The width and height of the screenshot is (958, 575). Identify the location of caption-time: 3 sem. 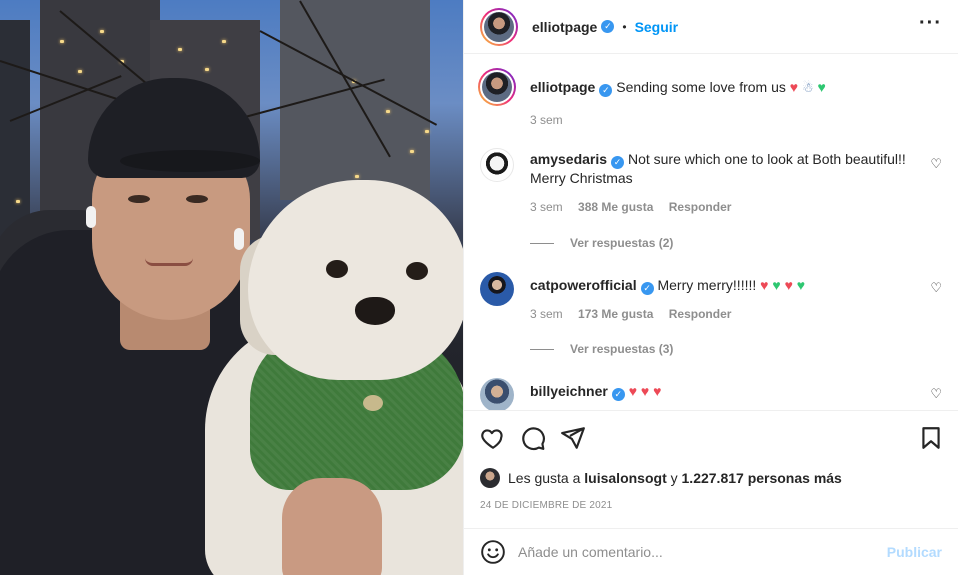
(546, 120).